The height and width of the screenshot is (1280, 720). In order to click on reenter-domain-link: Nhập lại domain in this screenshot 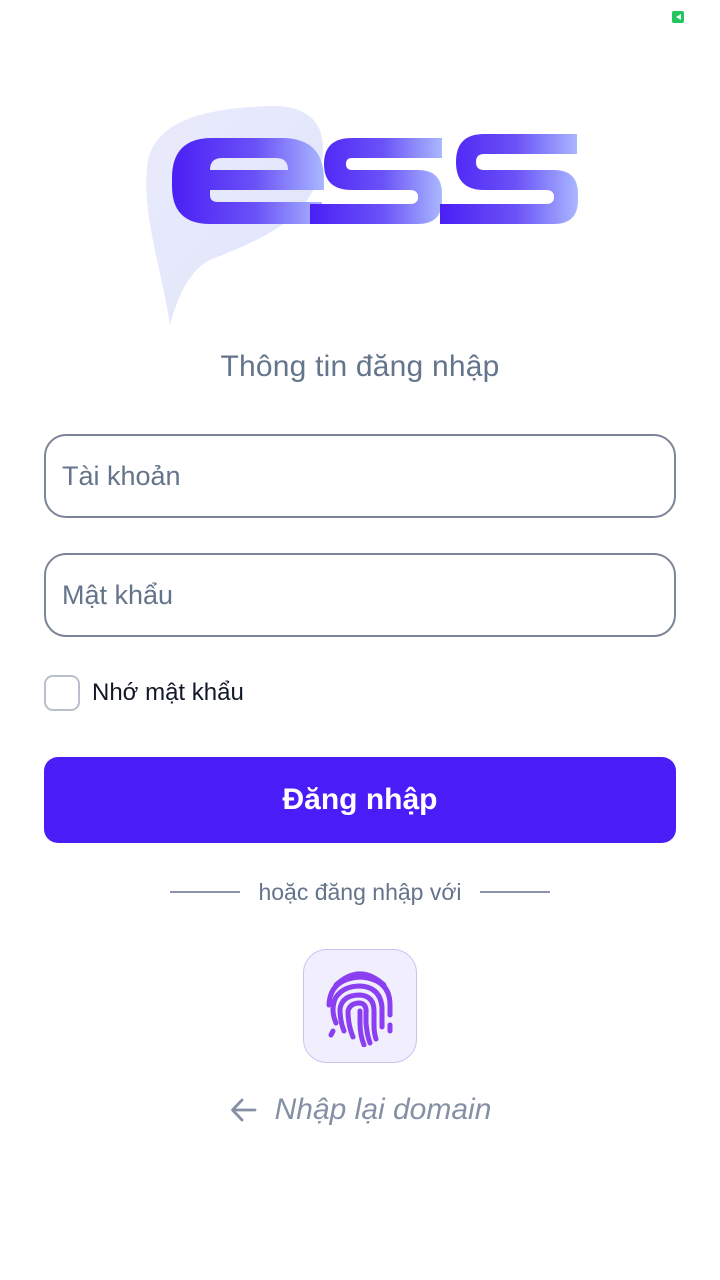, I will do `click(360, 1110)`.